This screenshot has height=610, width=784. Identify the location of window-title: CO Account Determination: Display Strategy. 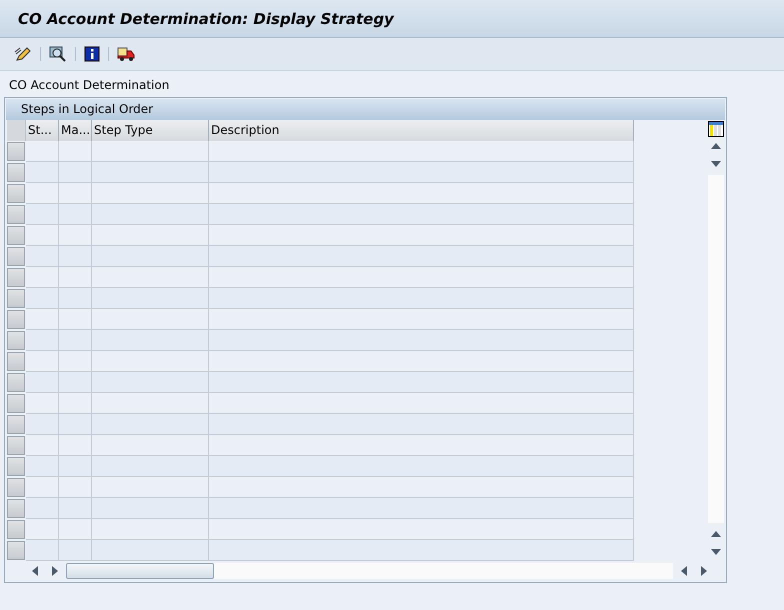
(206, 19).